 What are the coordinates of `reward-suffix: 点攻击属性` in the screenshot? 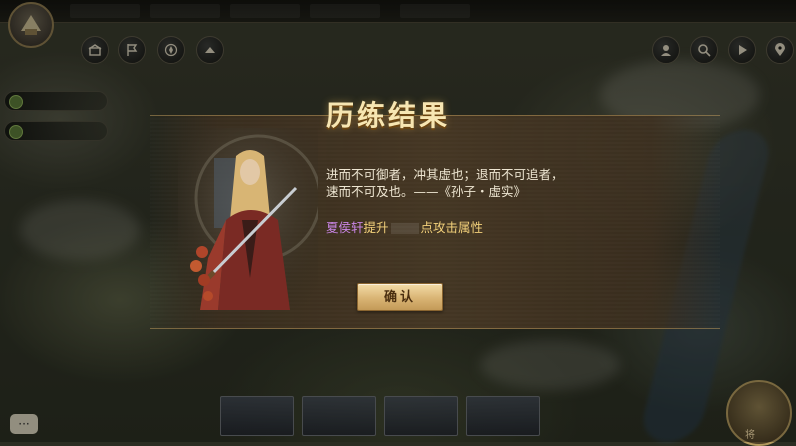 It's located at (452, 227).